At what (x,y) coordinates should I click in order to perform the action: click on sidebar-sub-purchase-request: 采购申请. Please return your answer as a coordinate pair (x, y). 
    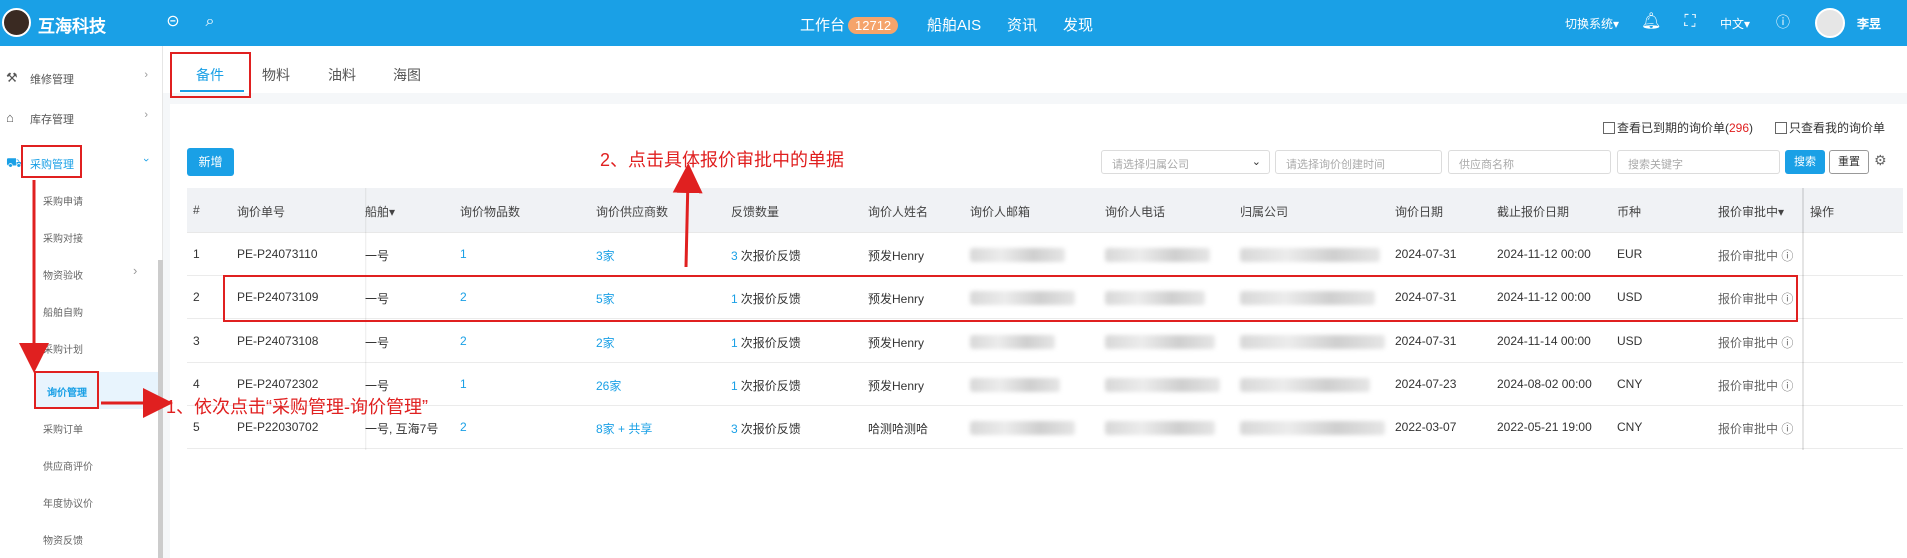
    Looking at the image, I should click on (63, 200).